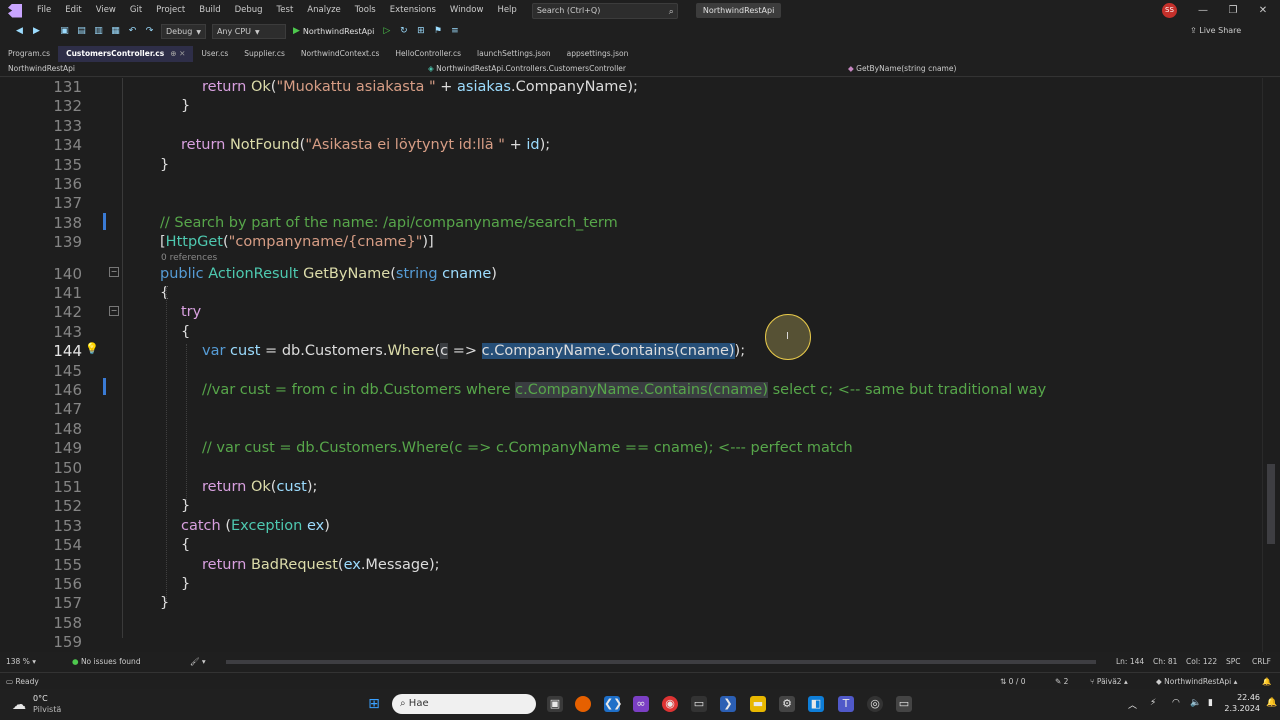  I want to click on recorder-icon: ◎, so click(875, 704).